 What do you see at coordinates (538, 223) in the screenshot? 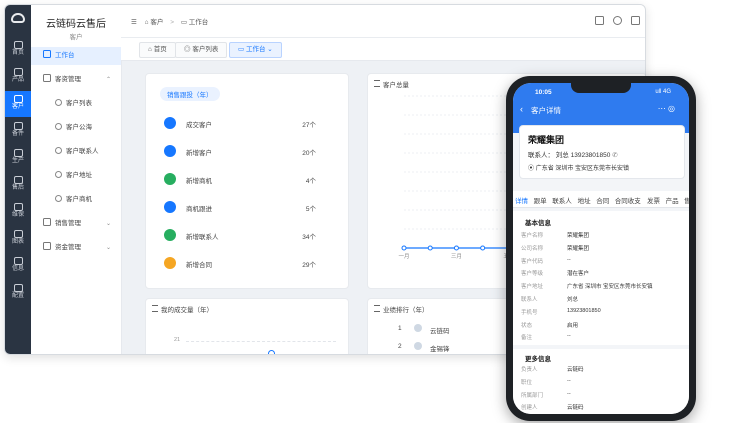
I see `basic-info-title: 基本信息` at bounding box center [538, 223].